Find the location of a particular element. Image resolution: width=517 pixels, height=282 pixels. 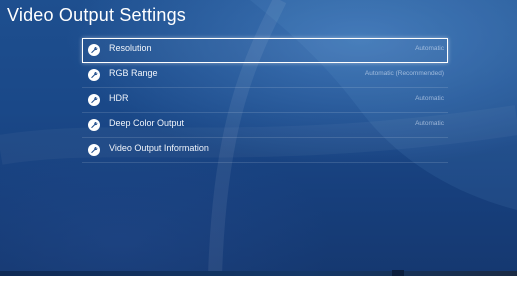

bottom-notch is located at coordinates (398, 273).